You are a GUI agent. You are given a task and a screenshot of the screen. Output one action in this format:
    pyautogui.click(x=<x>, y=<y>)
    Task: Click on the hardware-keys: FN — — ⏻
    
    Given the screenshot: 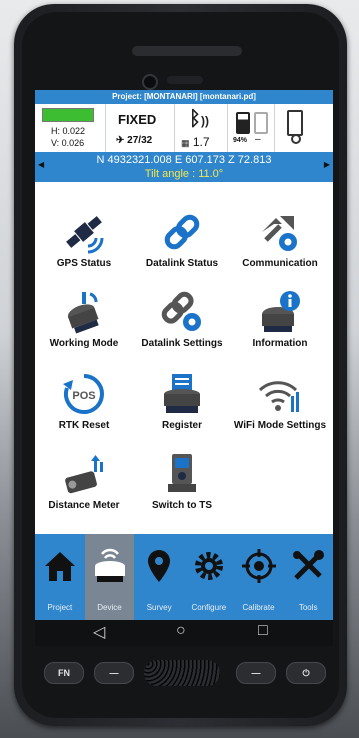 What is the action you would take?
    pyautogui.click(x=179, y=675)
    